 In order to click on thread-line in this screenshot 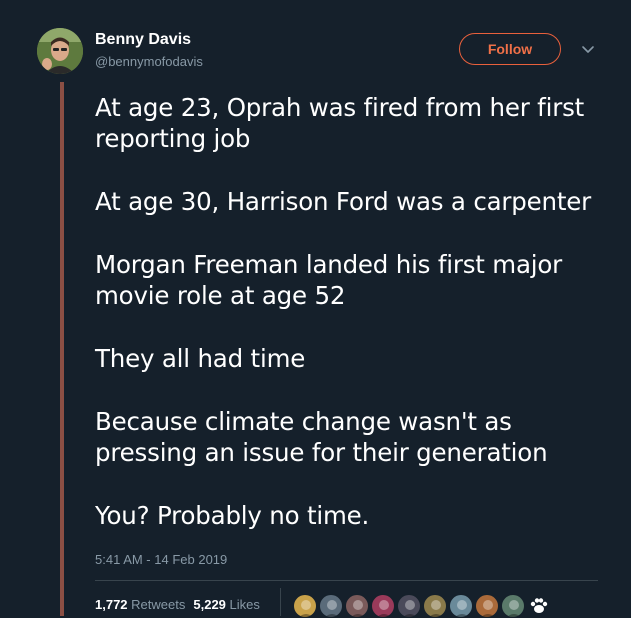, I will do `click(62, 349)`.